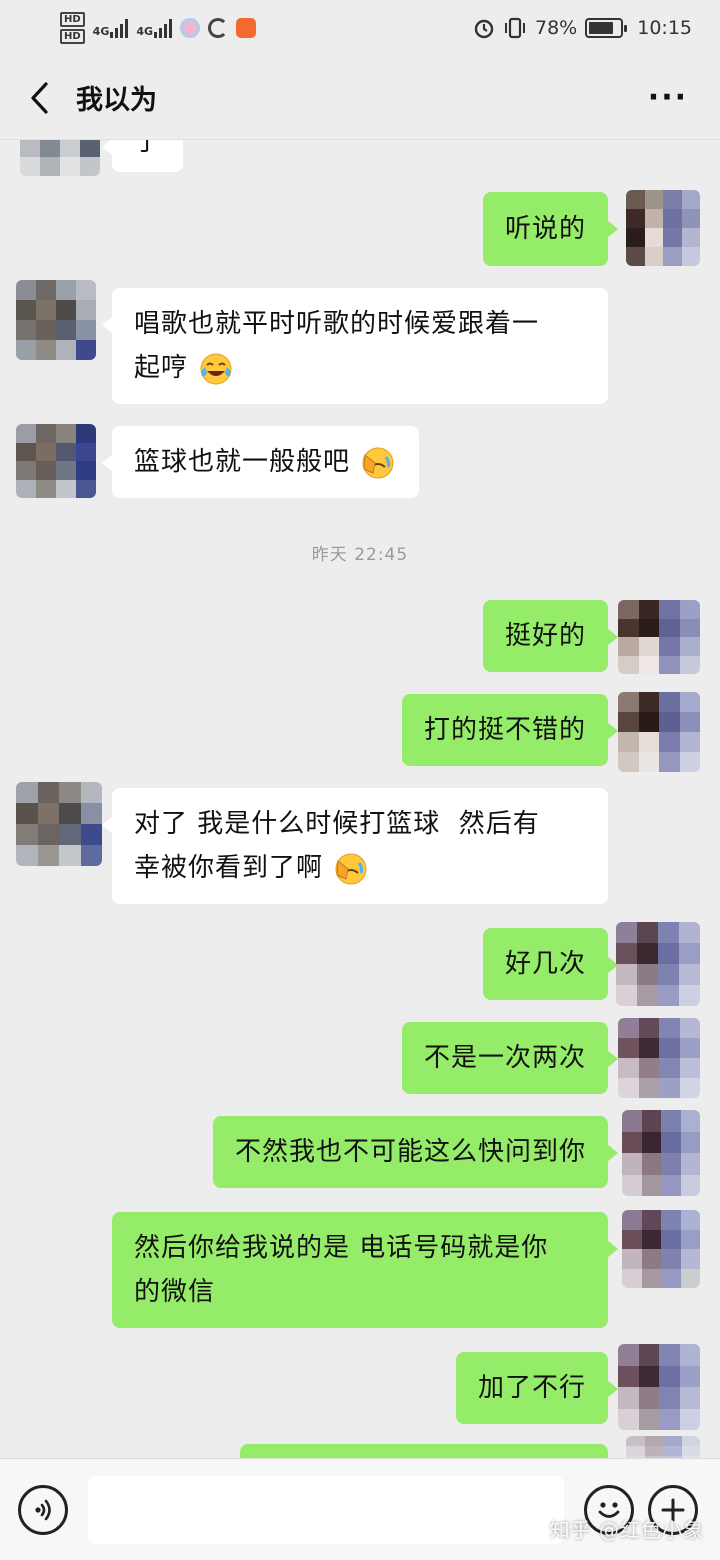 The width and height of the screenshot is (720, 1560). What do you see at coordinates (242, 462) in the screenshot?
I see `message-text: 篮球也就一般般吧` at bounding box center [242, 462].